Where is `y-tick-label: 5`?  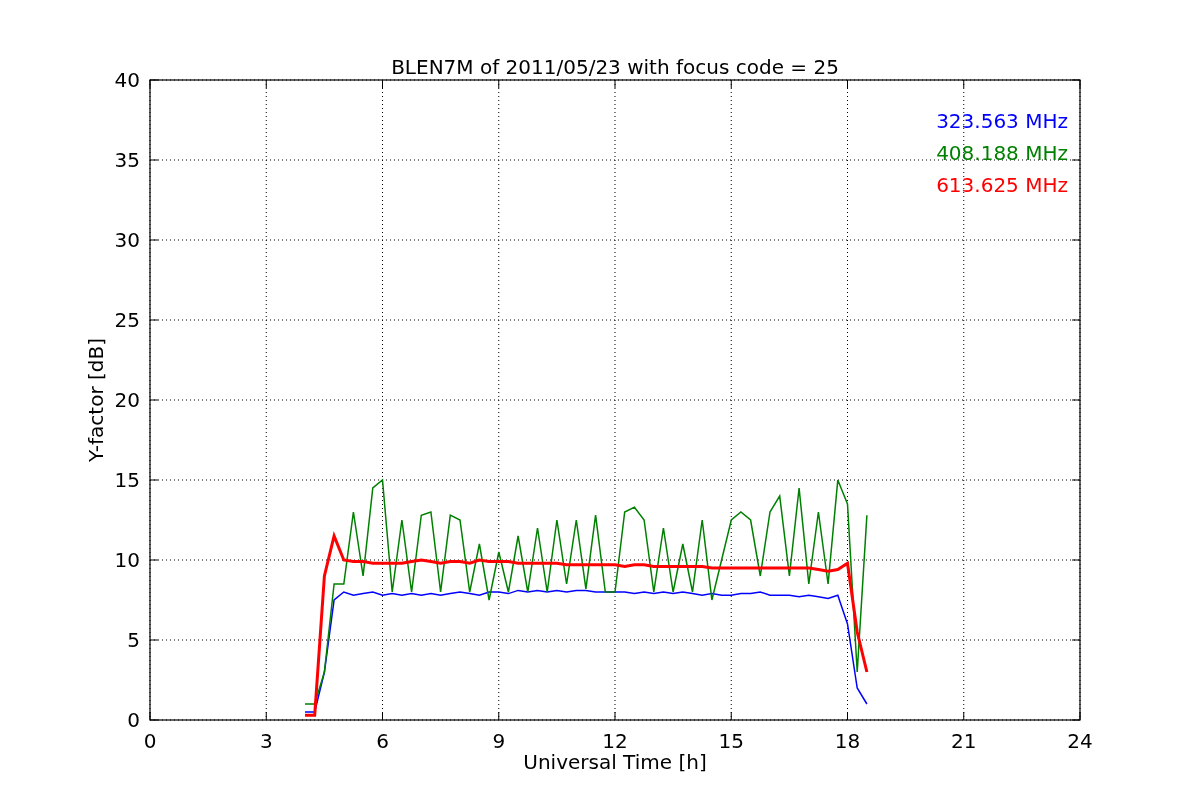
y-tick-label: 5 is located at coordinates (133, 640).